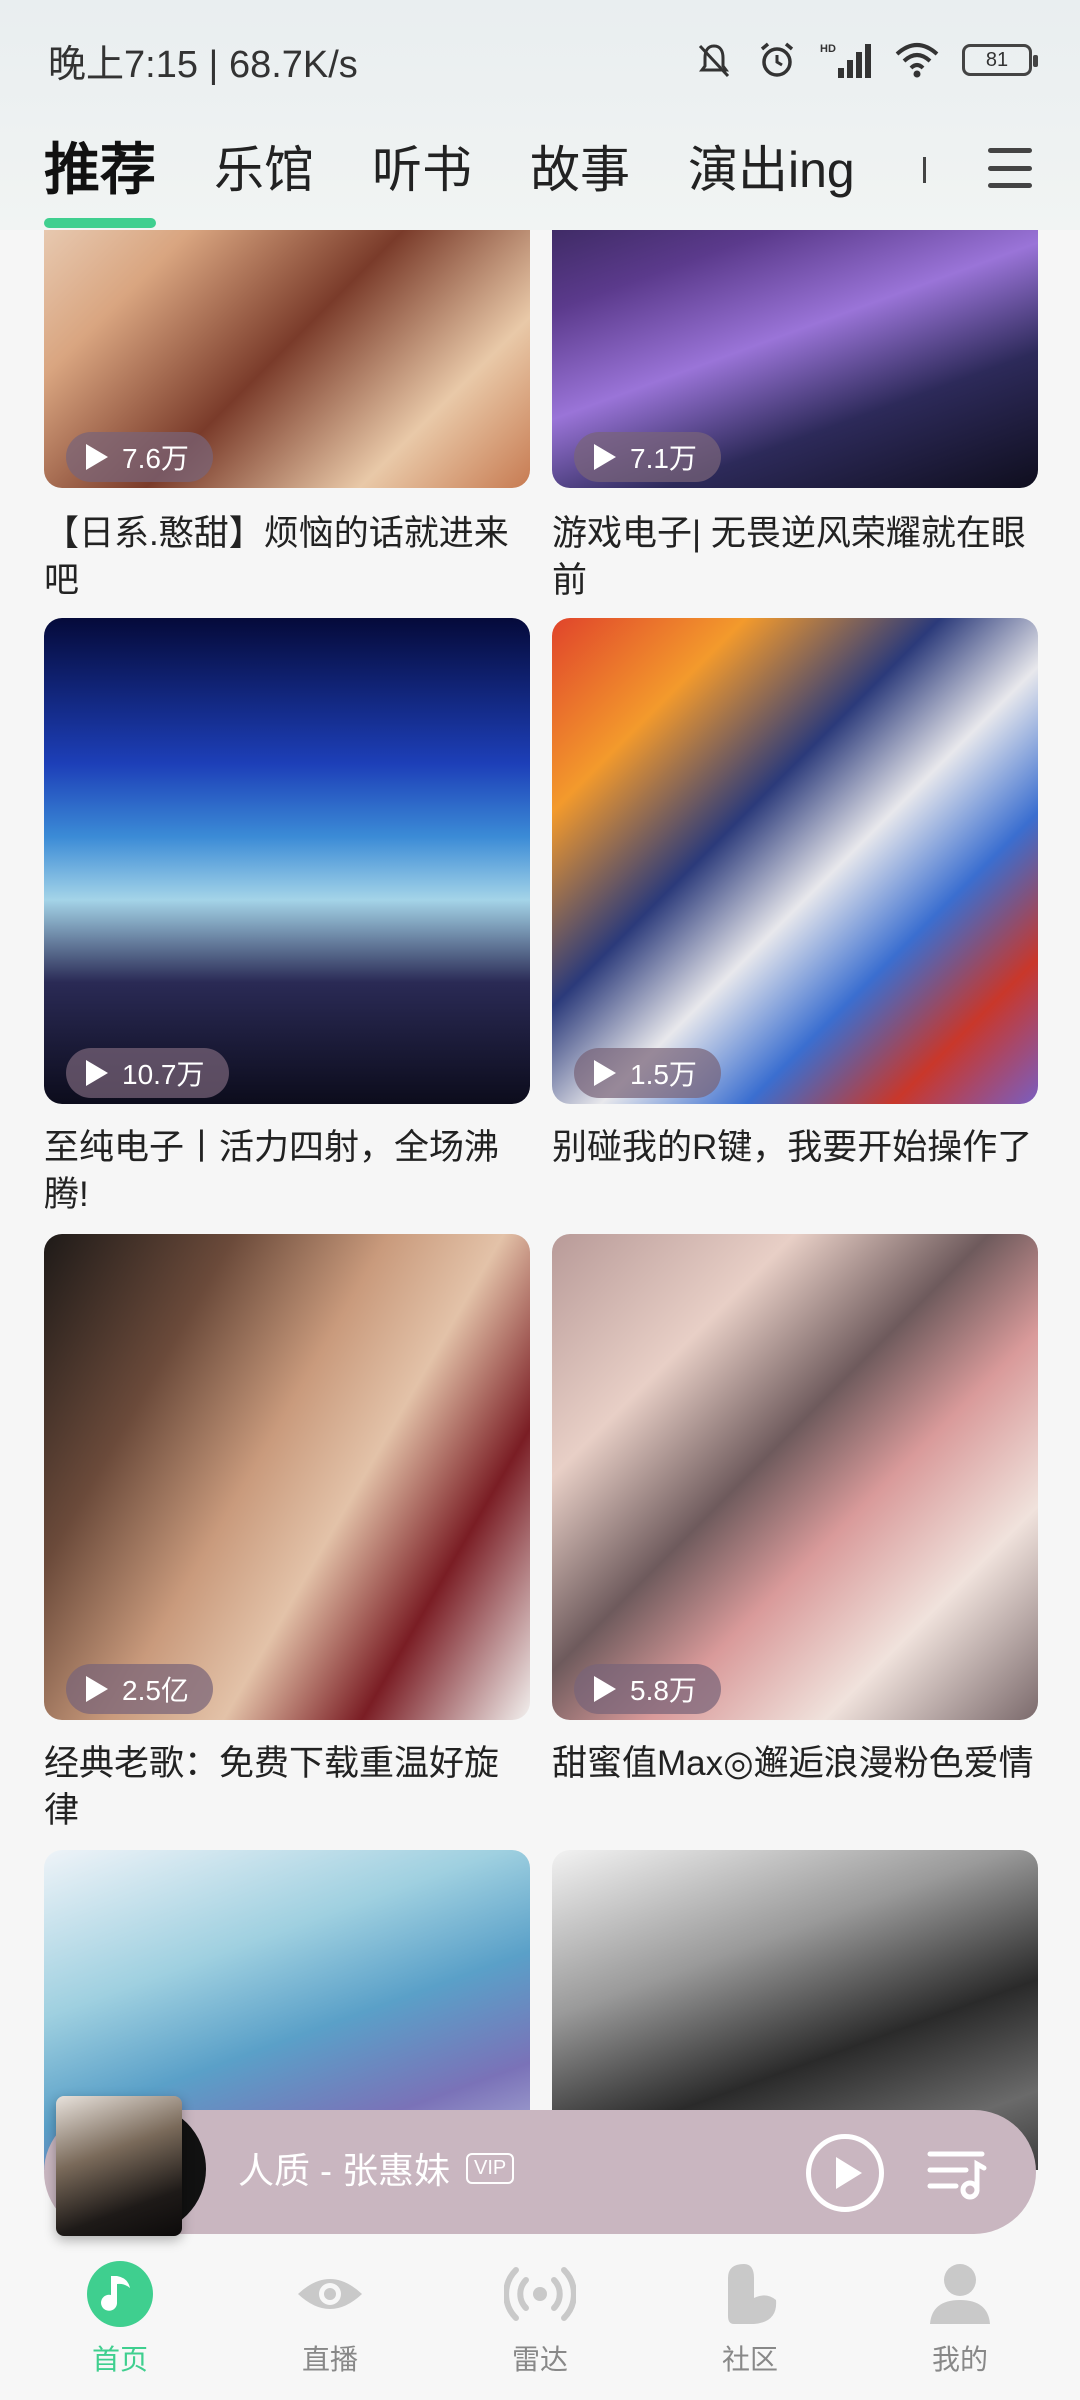  Describe the element at coordinates (287, 861) in the screenshot. I see `playlist-cover: 10.7万` at that location.